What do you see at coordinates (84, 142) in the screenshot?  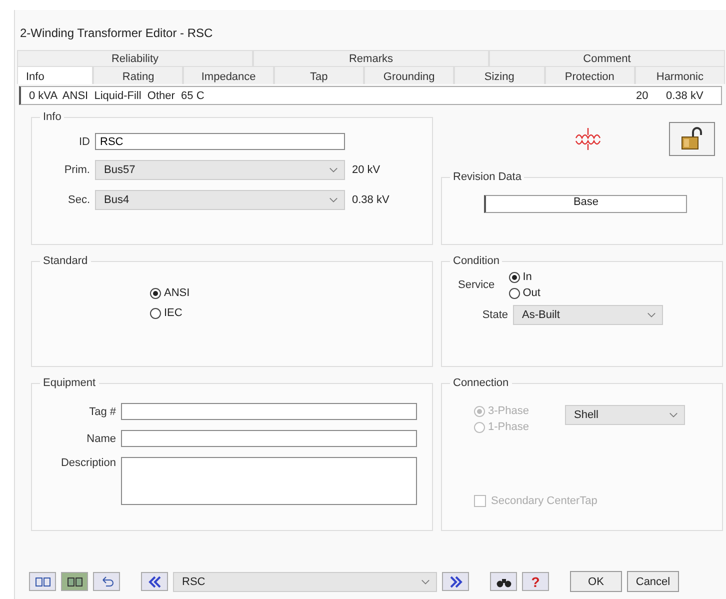 I see `field-label: ID` at bounding box center [84, 142].